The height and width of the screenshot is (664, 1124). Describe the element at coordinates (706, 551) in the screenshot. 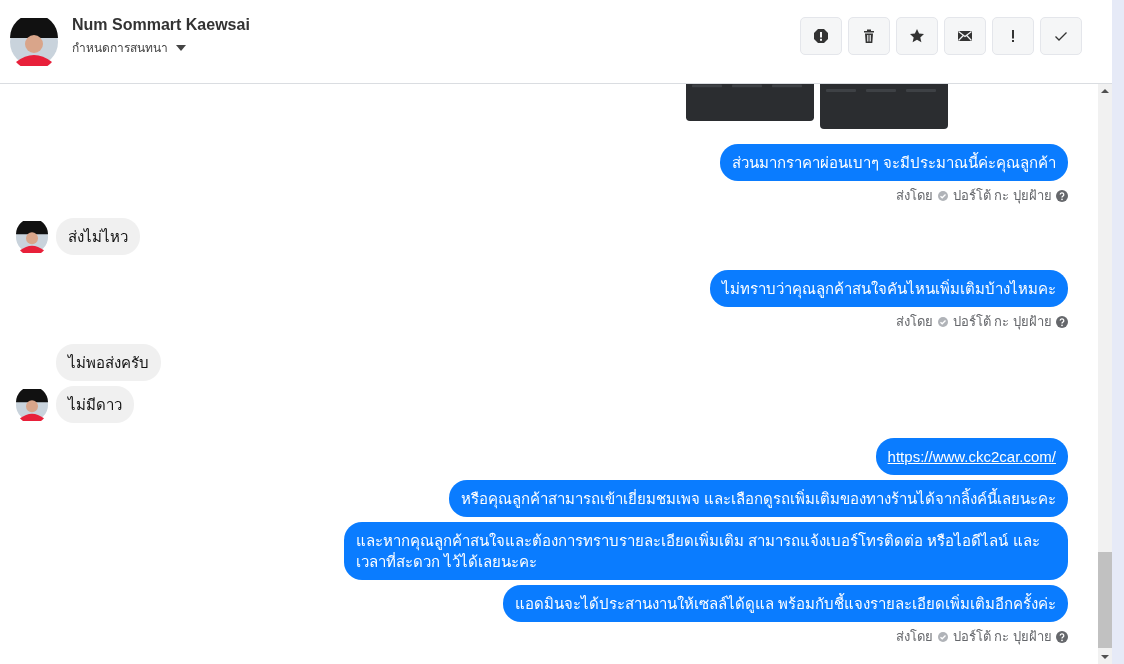

I see `message-bubble: และหากคุณลูกค้าสนใจและต้องการทราบรายละเอียดเพิ่มเติม สามารถแจ้งเบอร์โทรติดต่อ หรือไอดีไลน์ และเวลาที่สะดวก ไว้ได้เลยนะคะ` at that location.